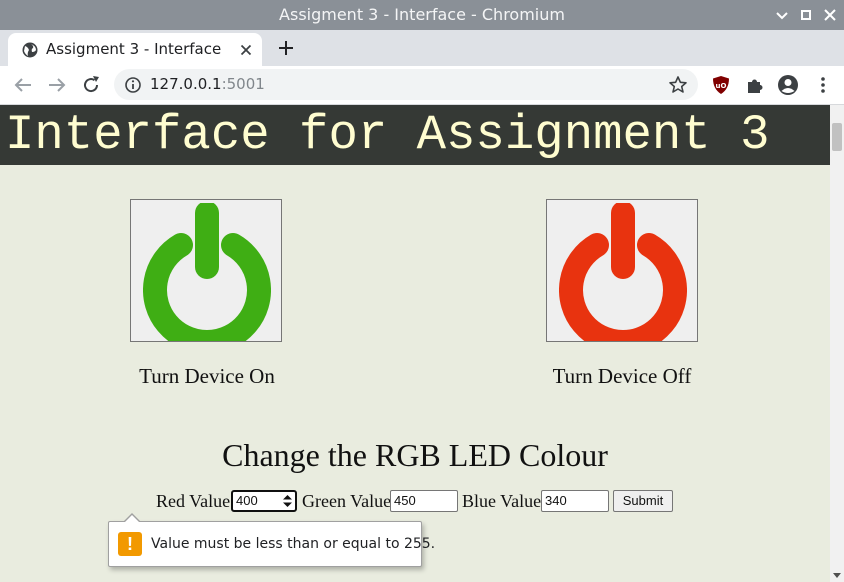 This screenshot has height=582, width=844. I want to click on forward-arrow-icon, so click(57, 85).